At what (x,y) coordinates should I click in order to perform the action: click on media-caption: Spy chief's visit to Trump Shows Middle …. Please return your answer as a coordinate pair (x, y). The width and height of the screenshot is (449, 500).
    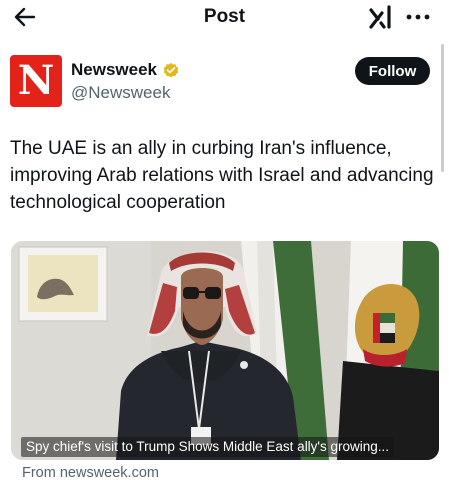
    Looking at the image, I should click on (208, 447).